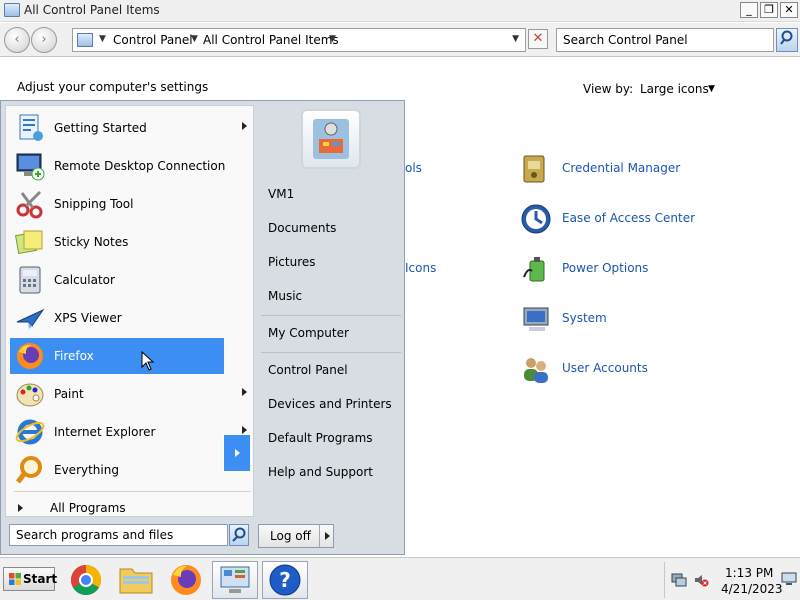 The width and height of the screenshot is (800, 600). What do you see at coordinates (30, 395) in the screenshot?
I see `paint-icon` at bounding box center [30, 395].